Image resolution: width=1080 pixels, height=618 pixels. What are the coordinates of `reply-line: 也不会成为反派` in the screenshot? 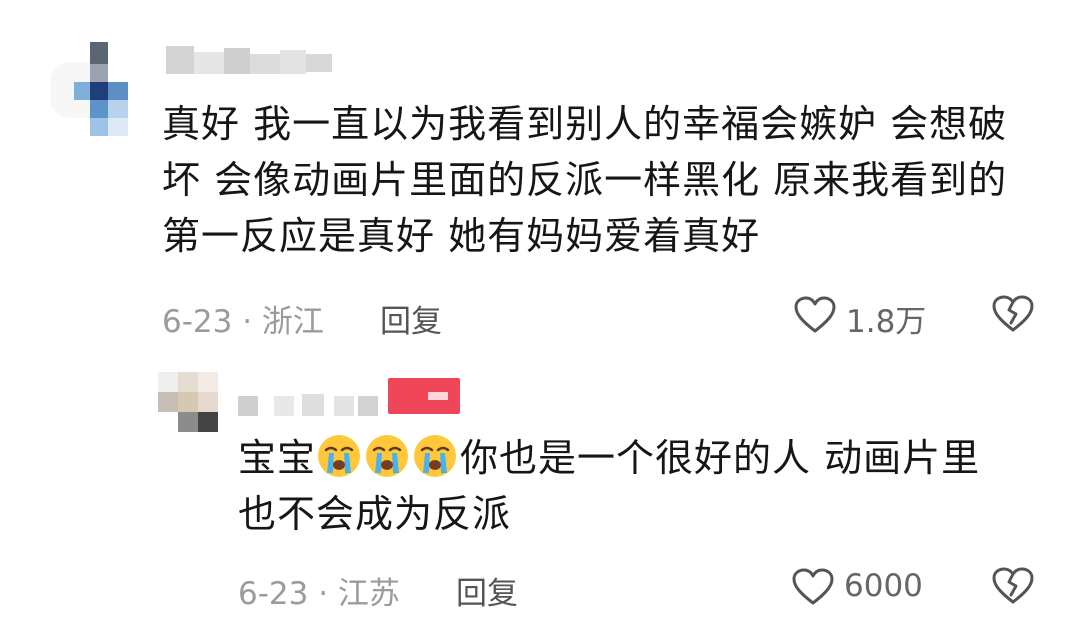 It's located at (375, 514).